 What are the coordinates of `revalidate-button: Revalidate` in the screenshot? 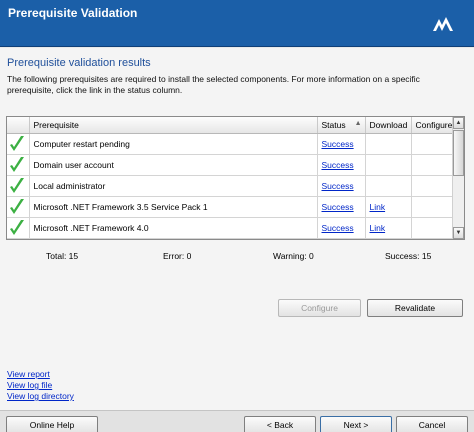 It's located at (415, 308).